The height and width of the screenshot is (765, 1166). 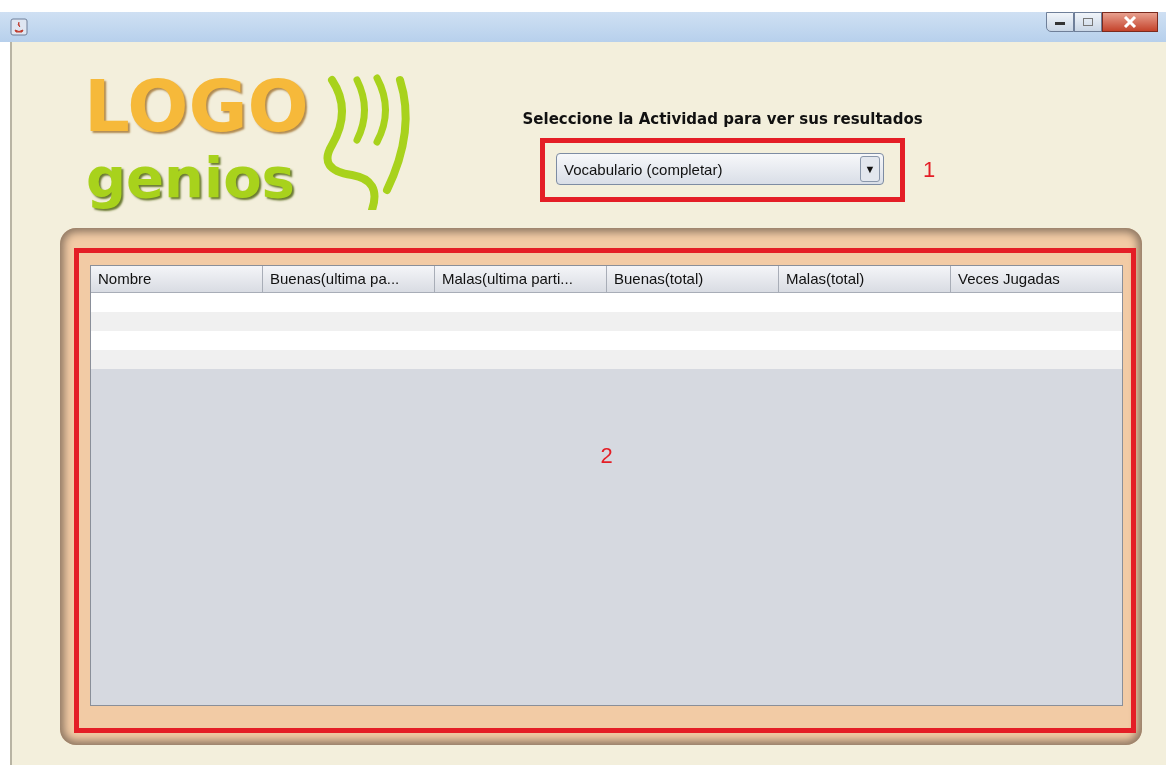 I want to click on column-header: Buenas(total), so click(x=693, y=279).